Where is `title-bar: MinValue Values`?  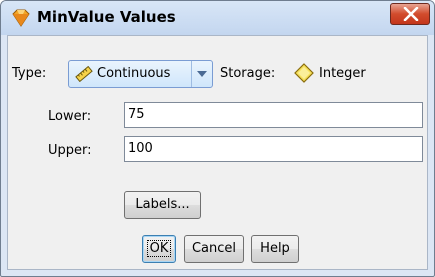
title-bar: MinValue Values is located at coordinates (217, 18).